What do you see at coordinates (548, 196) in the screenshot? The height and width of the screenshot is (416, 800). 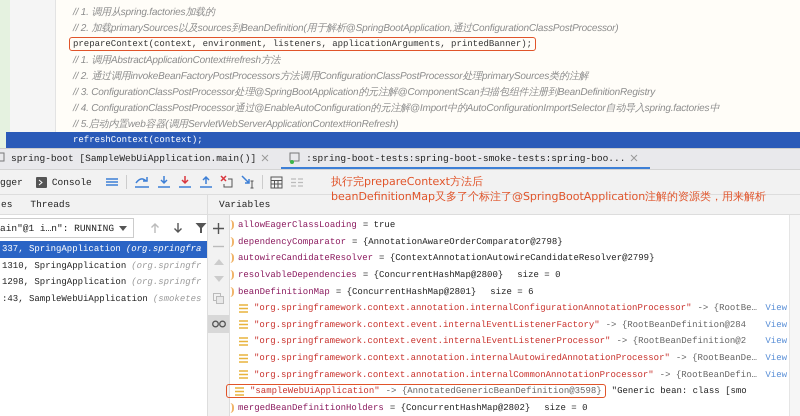 I see `annotation-text: beanDefinitionMap又多了个标注了@SpringBootApplication注解的资源类，用来解析` at bounding box center [548, 196].